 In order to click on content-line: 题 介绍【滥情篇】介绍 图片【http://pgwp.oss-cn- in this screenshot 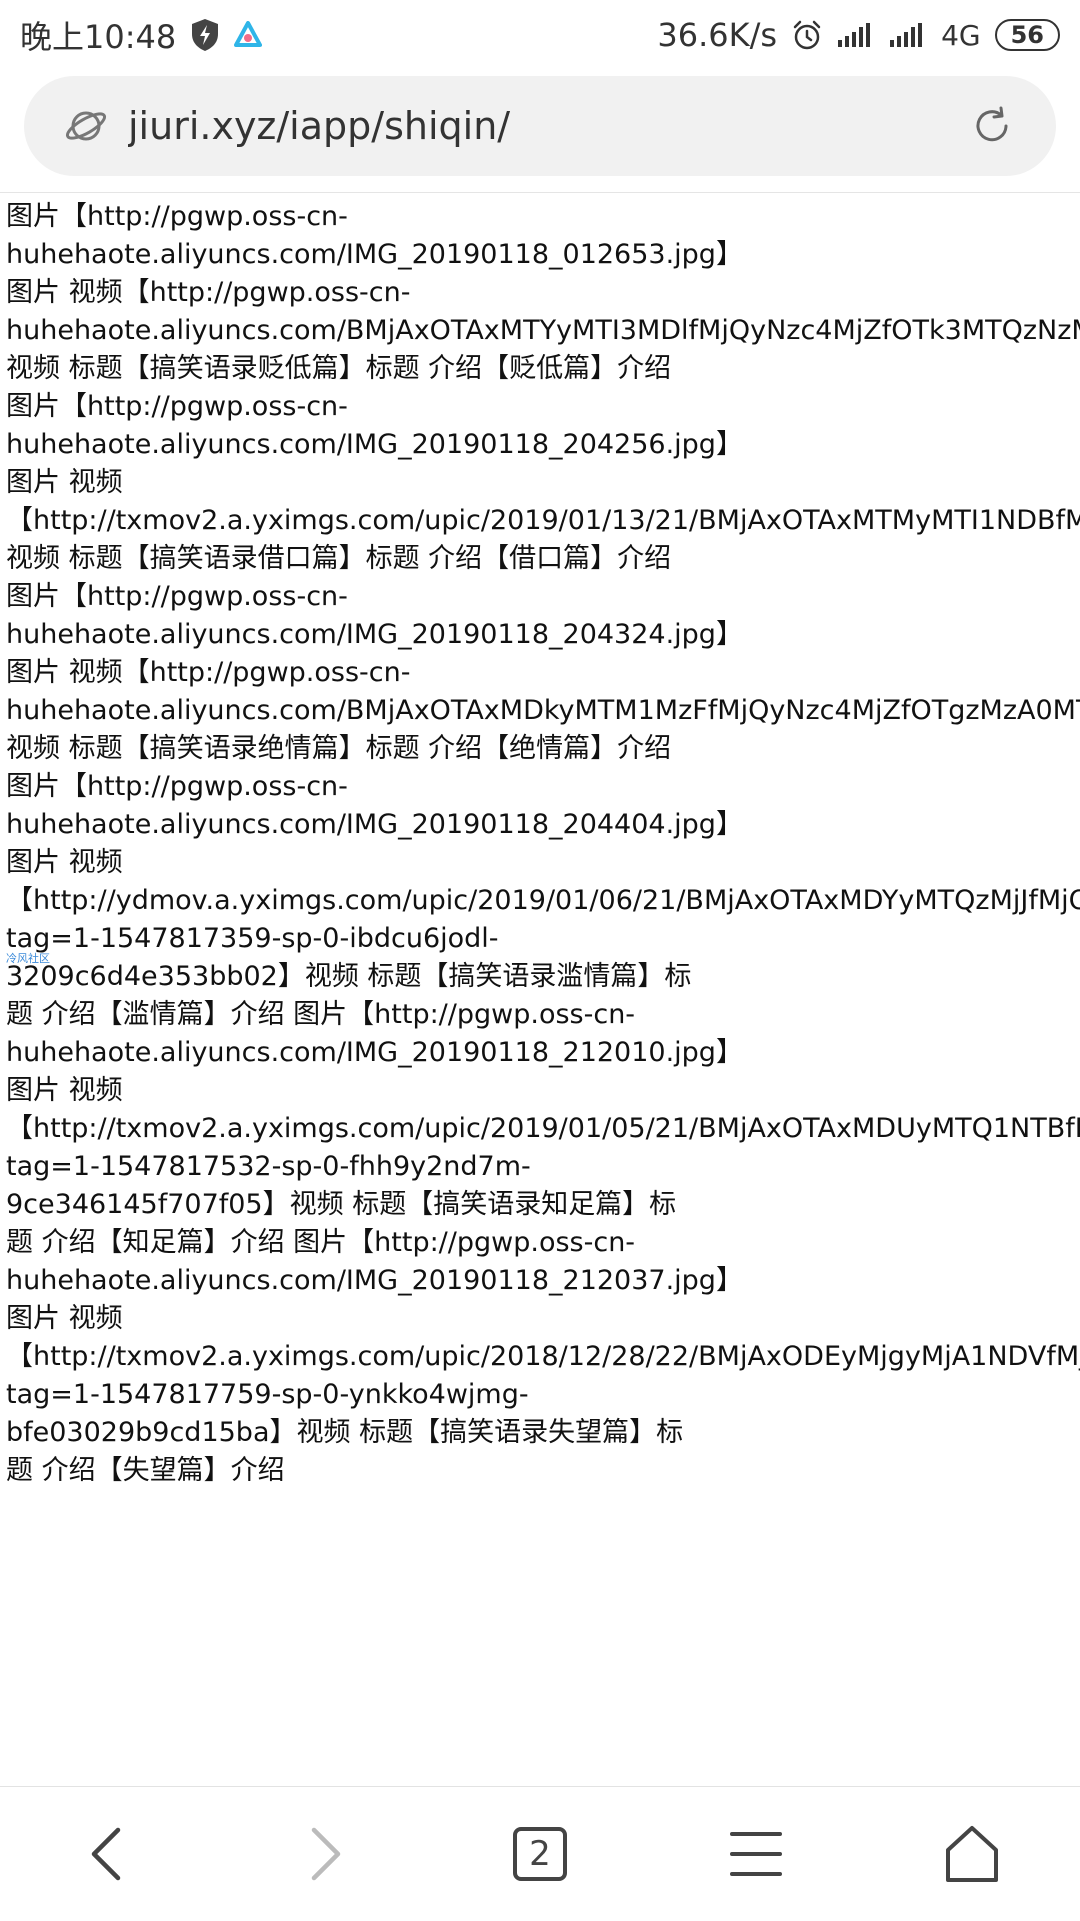, I will do `click(321, 1014)`.